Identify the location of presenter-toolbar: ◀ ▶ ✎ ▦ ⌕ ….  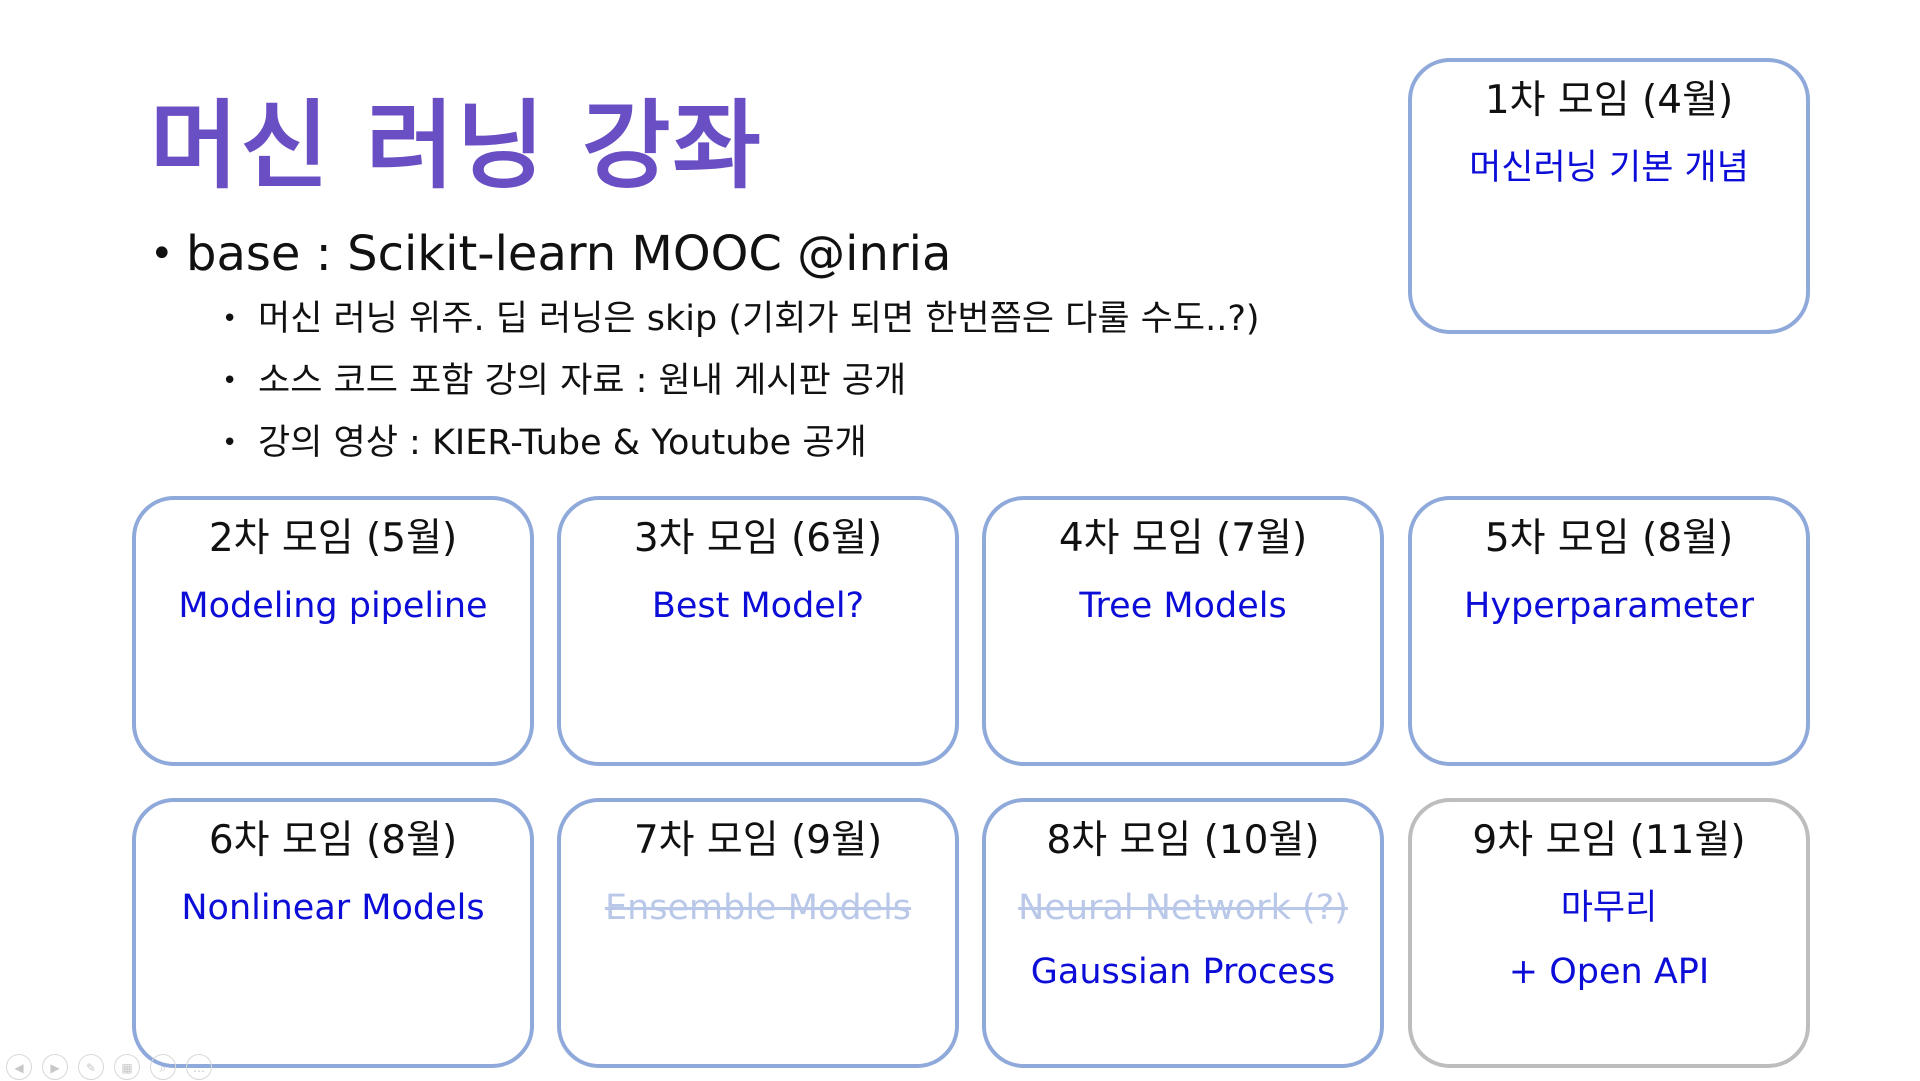
(109, 1067).